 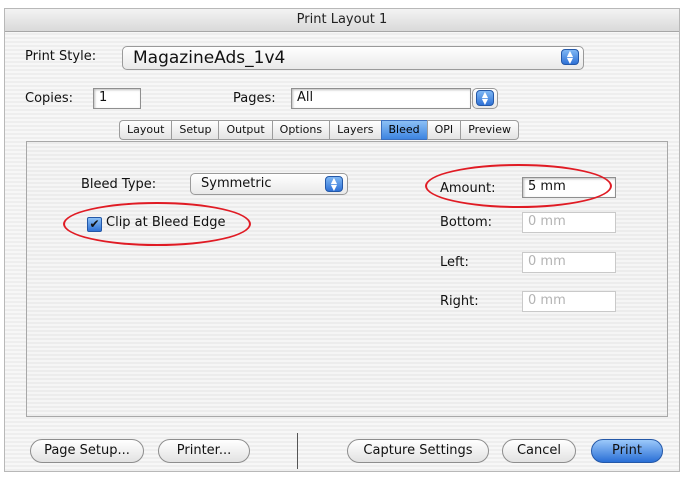 I want to click on tab-layout: Layout, so click(x=145, y=130).